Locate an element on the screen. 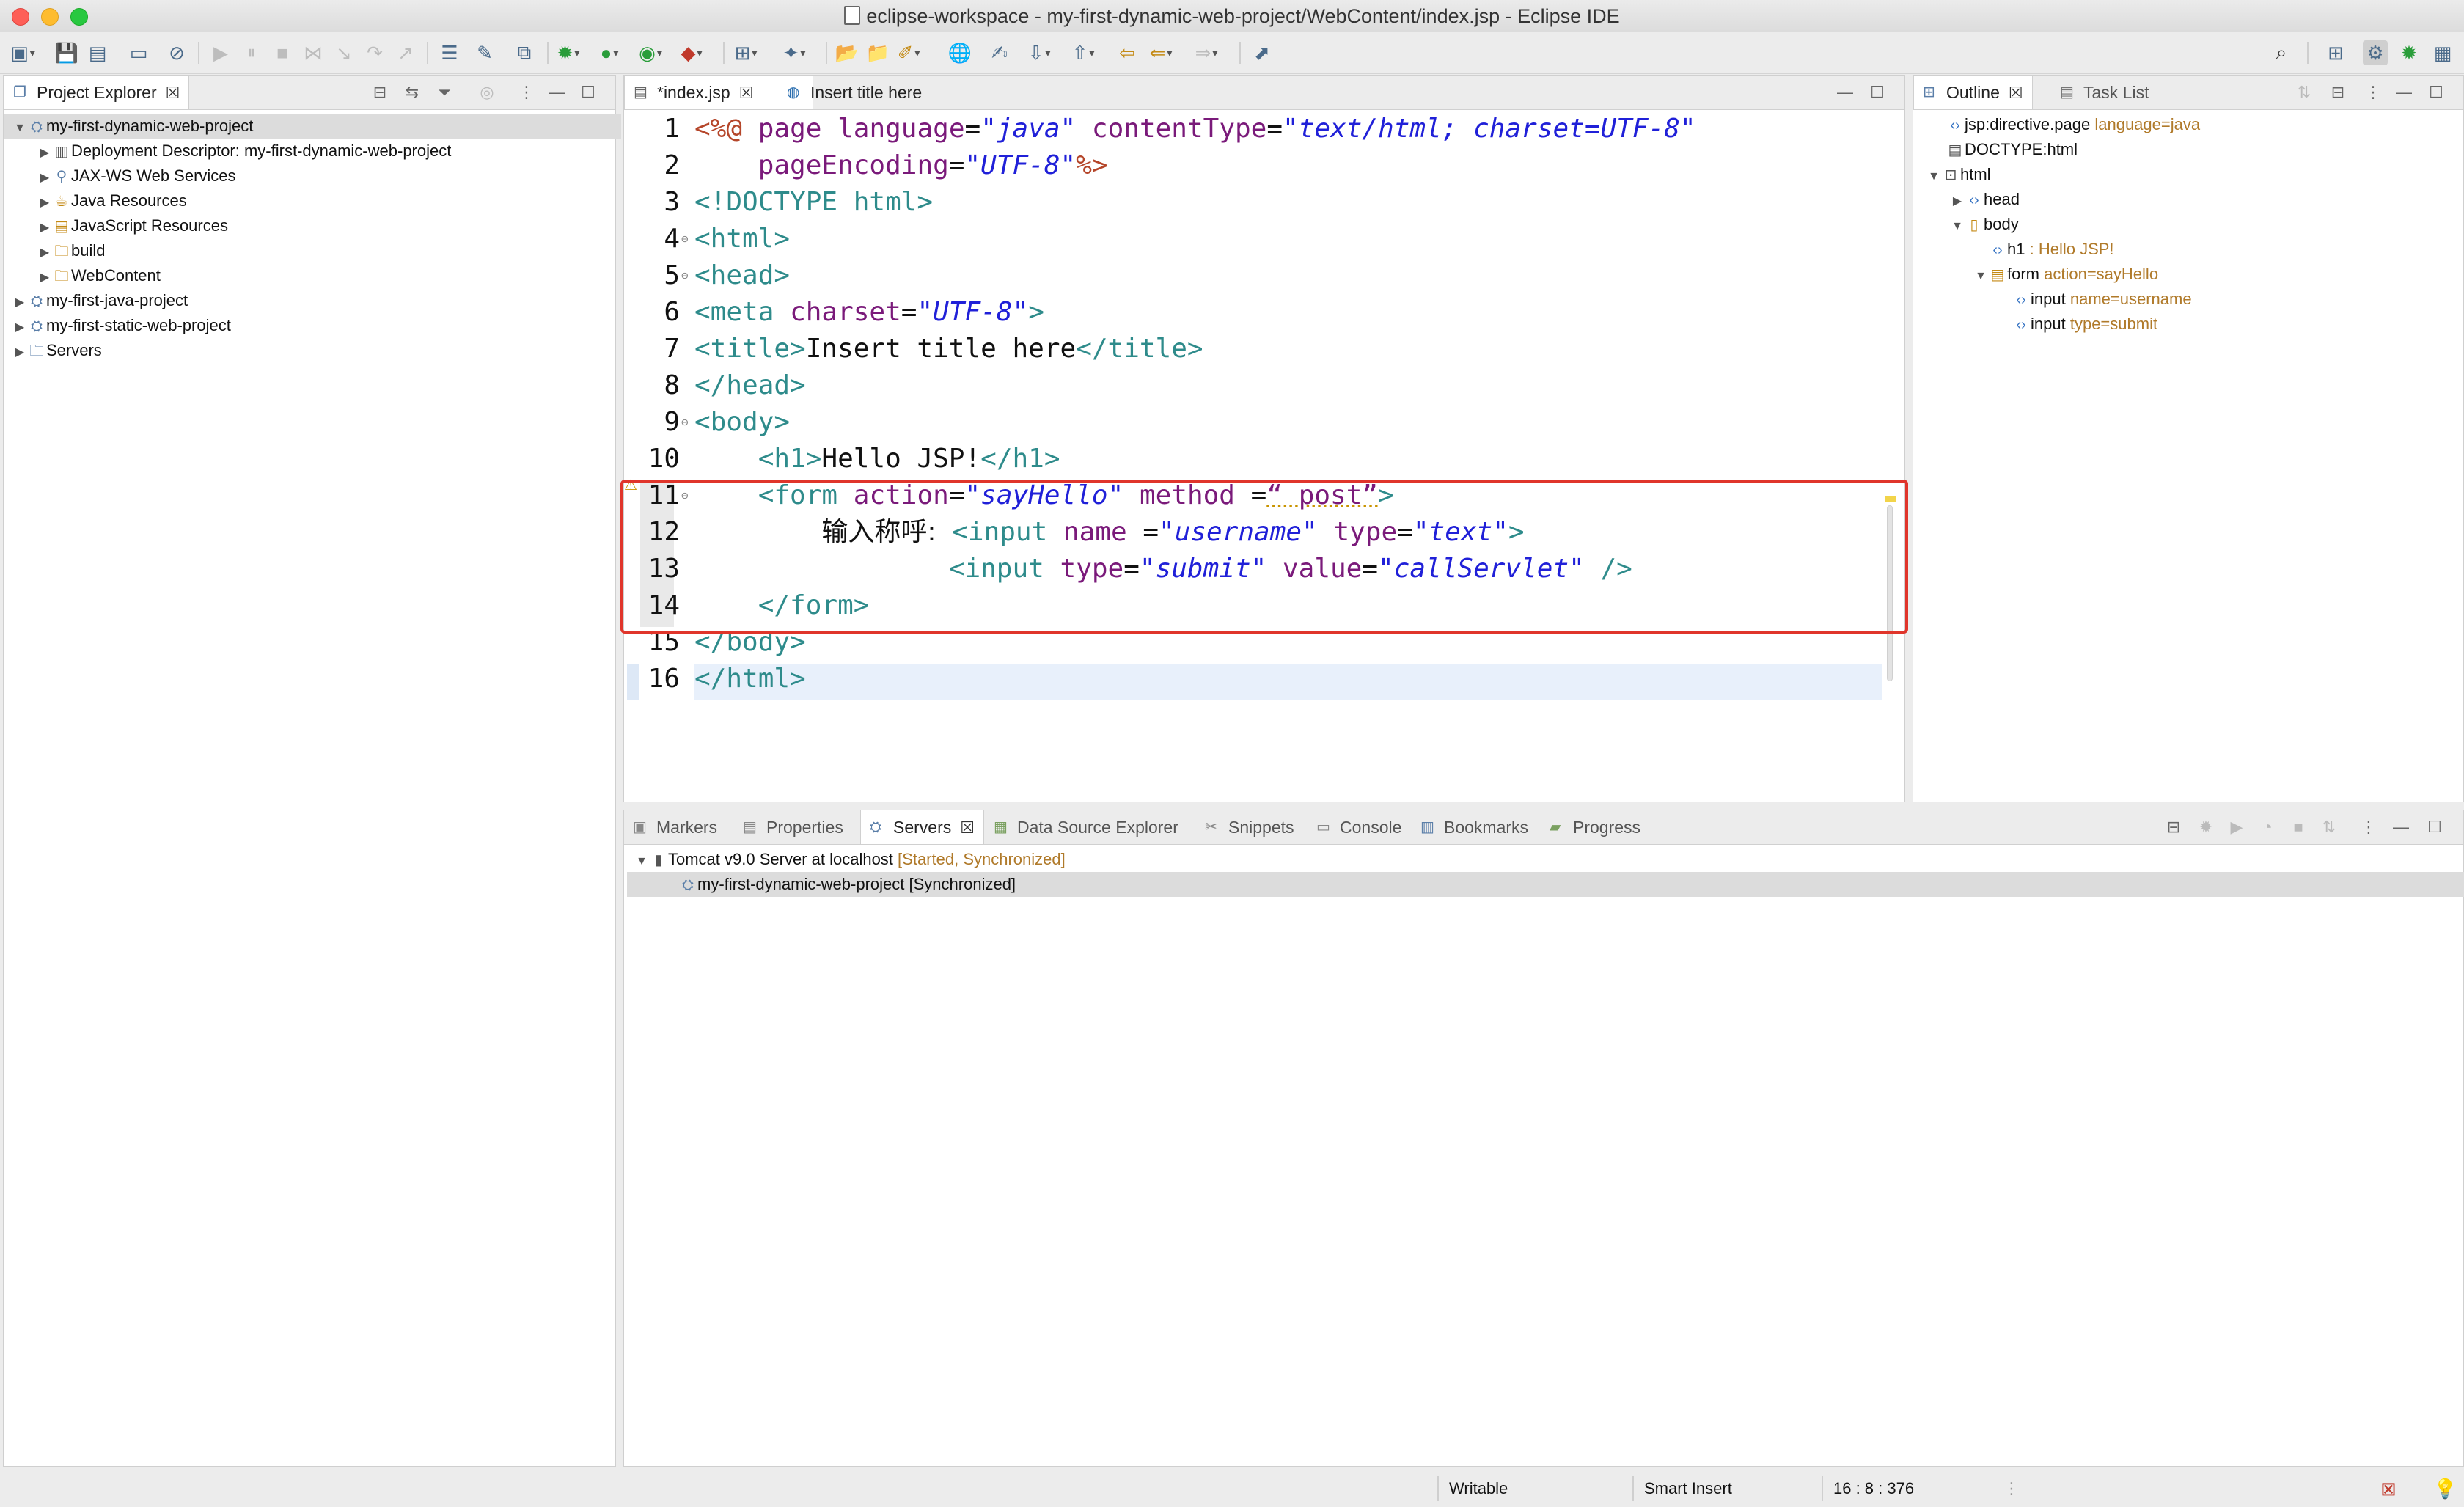 Image resolution: width=2464 pixels, height=1507 pixels. monitor-icon: ▭ is located at coordinates (138, 52).